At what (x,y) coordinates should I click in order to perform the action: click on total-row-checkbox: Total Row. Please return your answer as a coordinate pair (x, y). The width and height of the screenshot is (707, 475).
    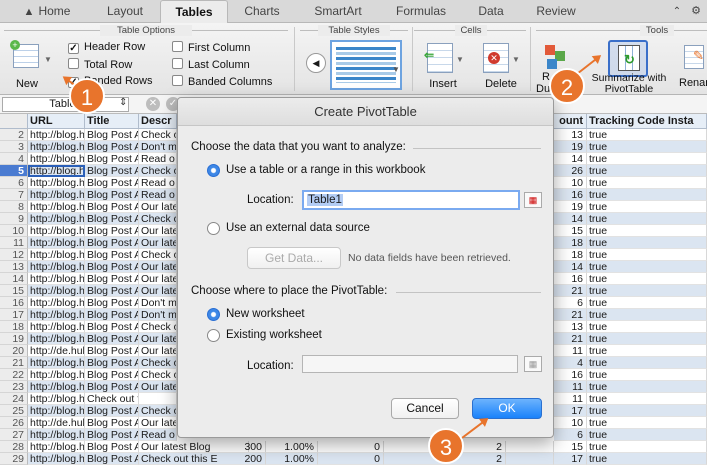
    Looking at the image, I should click on (100, 64).